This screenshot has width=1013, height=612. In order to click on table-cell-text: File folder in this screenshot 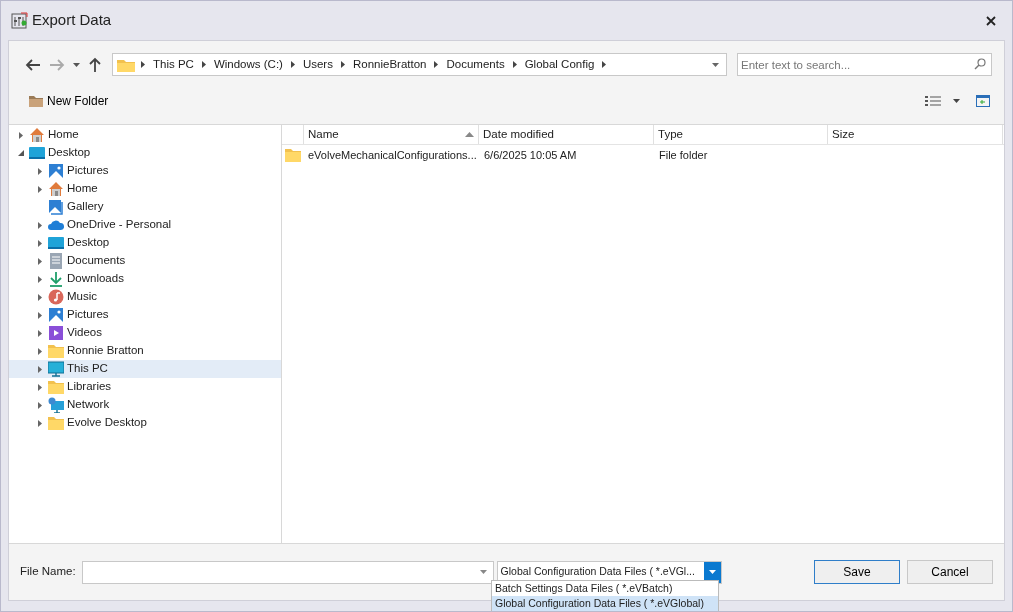, I will do `click(683, 155)`.